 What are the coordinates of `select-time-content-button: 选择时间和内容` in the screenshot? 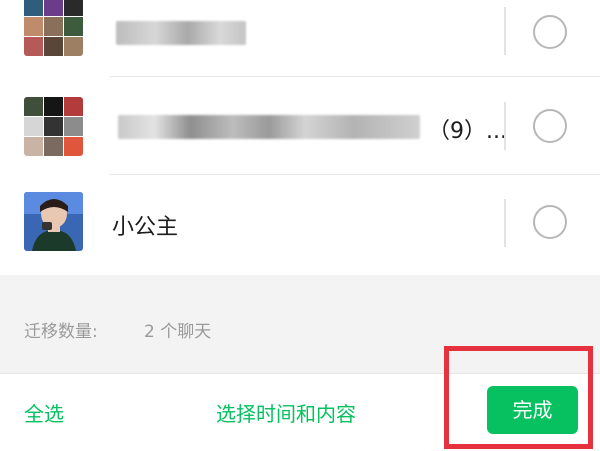 It's located at (286, 412).